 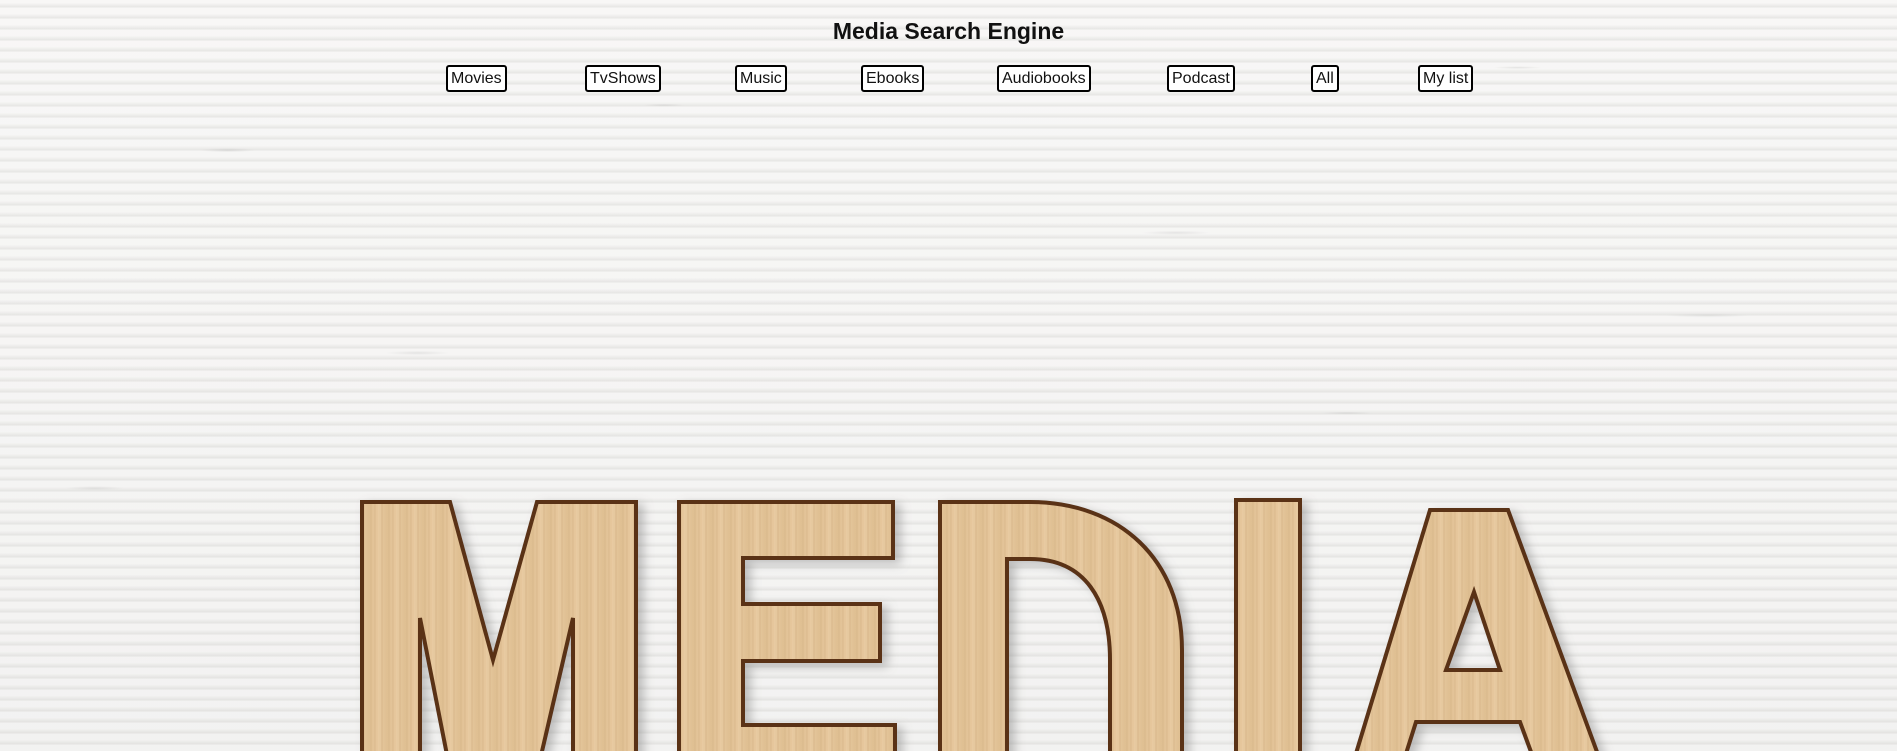 I want to click on nav-button-all: All, so click(x=1325, y=78).